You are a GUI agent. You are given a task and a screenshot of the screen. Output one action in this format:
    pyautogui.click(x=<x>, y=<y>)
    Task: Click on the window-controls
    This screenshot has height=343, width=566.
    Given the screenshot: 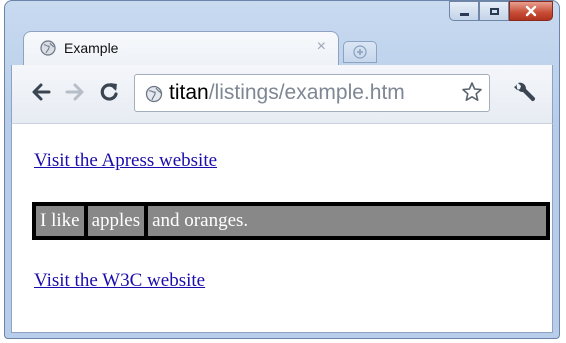 What is the action you would take?
    pyautogui.click(x=501, y=12)
    